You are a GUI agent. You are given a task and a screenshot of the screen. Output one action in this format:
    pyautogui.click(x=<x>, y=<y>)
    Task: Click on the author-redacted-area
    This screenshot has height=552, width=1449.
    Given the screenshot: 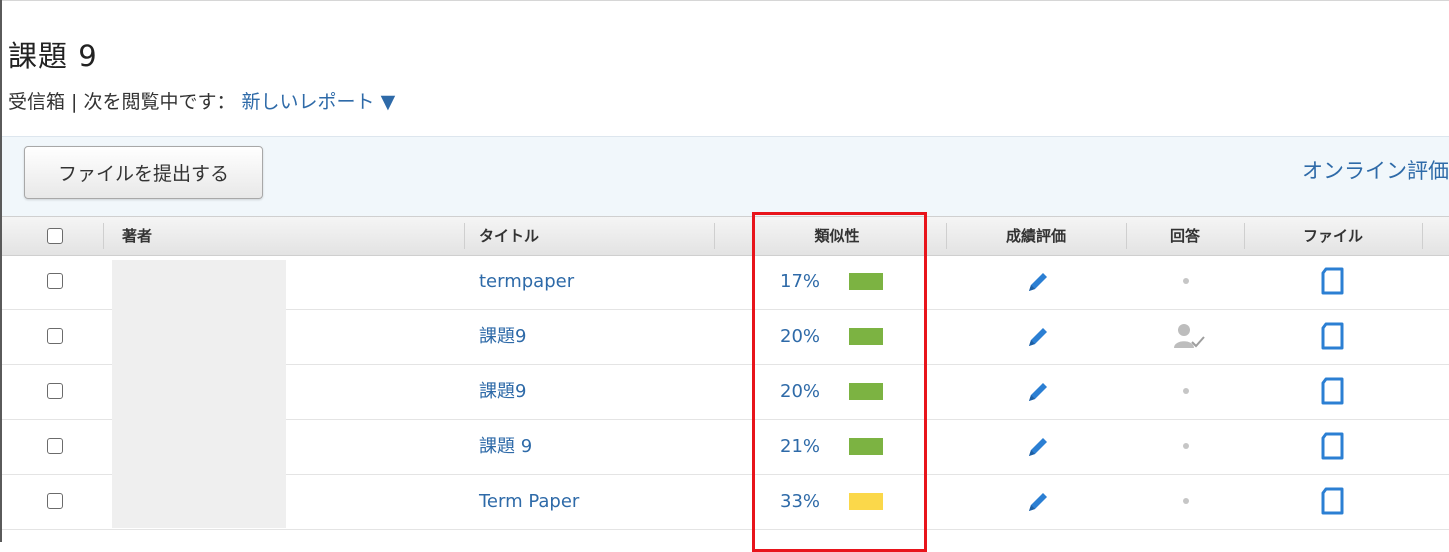 What is the action you would take?
    pyautogui.click(x=199, y=394)
    